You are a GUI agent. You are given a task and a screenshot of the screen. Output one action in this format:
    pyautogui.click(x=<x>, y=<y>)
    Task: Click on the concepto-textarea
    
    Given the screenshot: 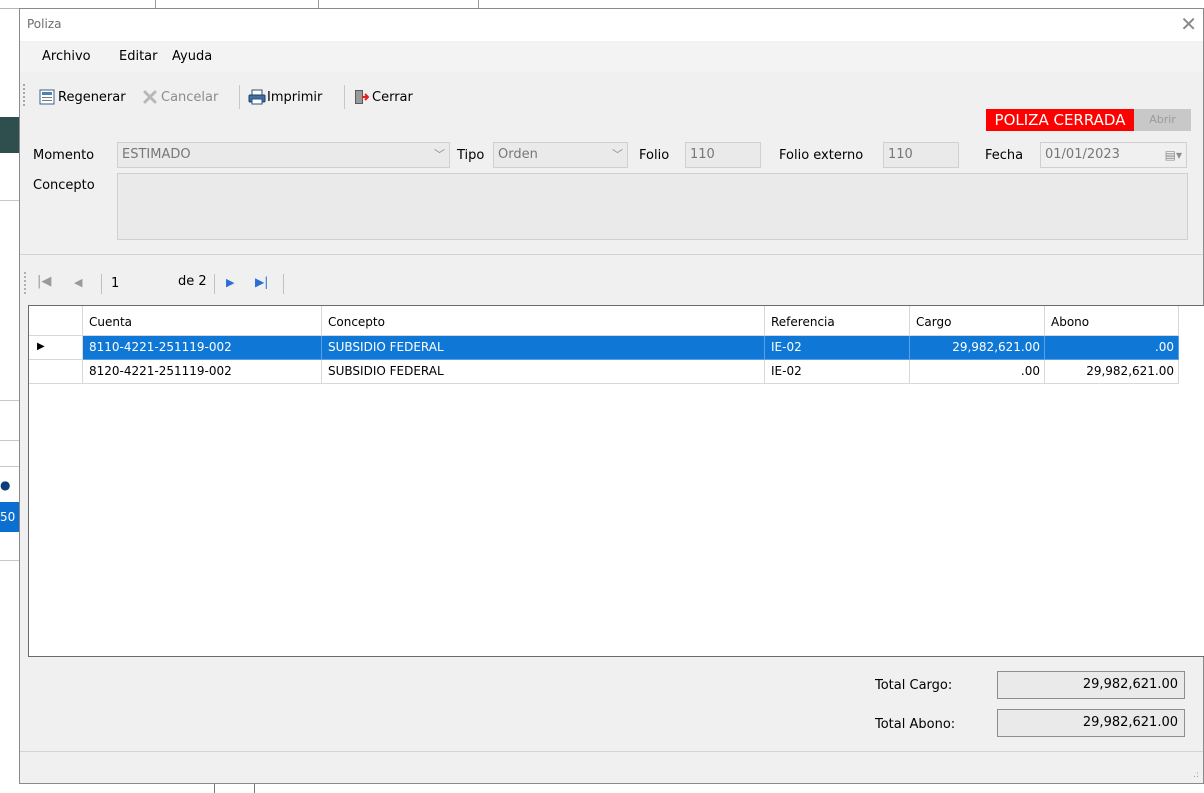 What is the action you would take?
    pyautogui.click(x=652, y=206)
    